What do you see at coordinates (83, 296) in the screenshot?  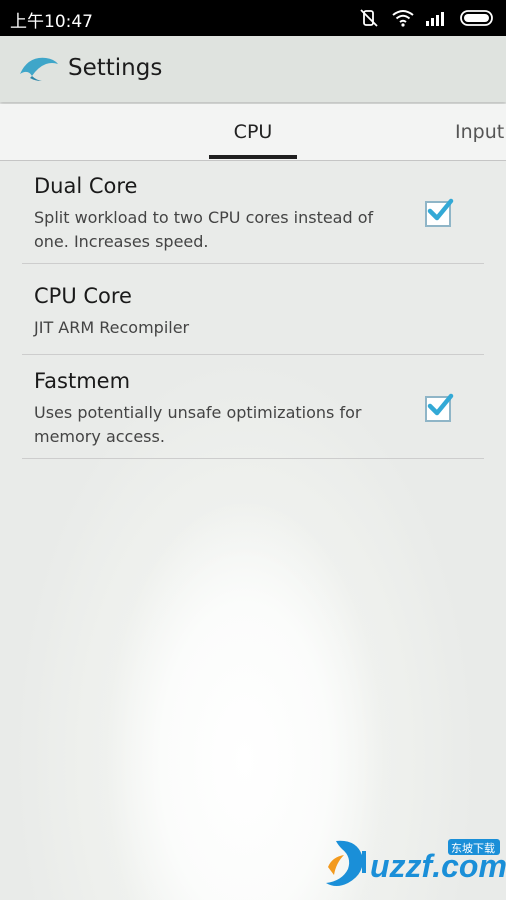 I see `setting-title: CPU Core` at bounding box center [83, 296].